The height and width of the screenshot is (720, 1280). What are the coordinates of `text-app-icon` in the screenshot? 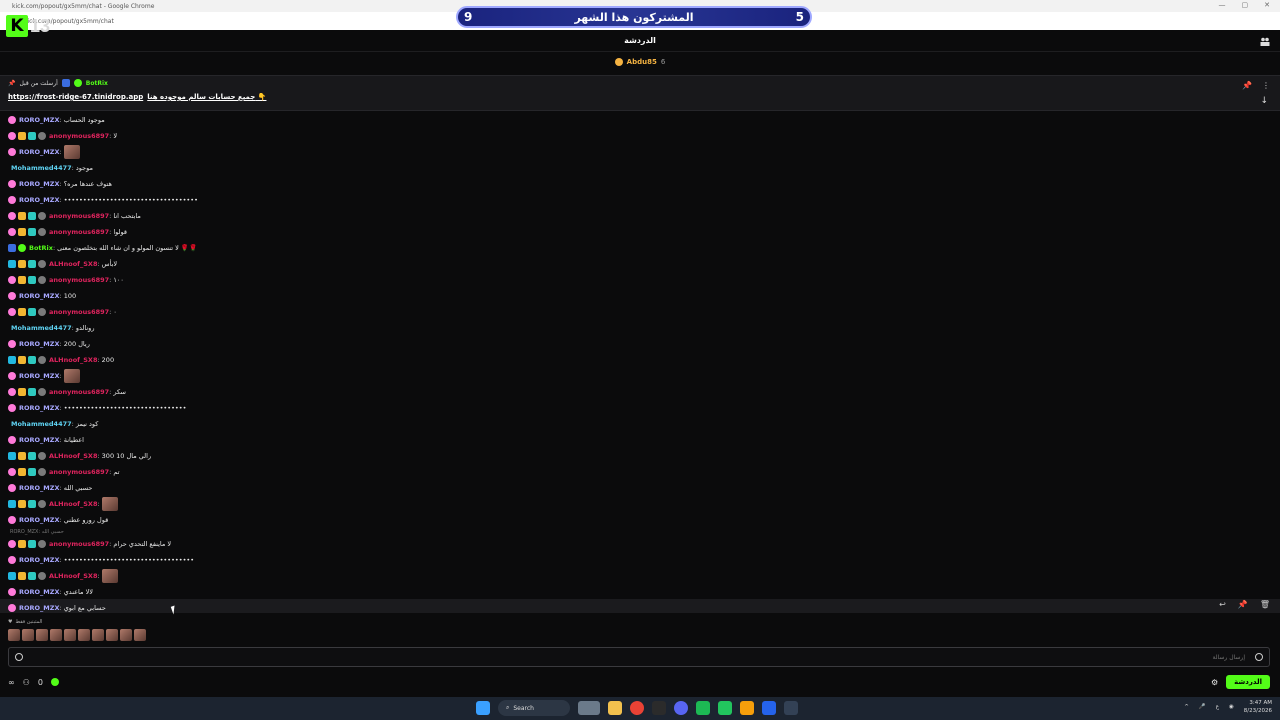 It's located at (659, 708).